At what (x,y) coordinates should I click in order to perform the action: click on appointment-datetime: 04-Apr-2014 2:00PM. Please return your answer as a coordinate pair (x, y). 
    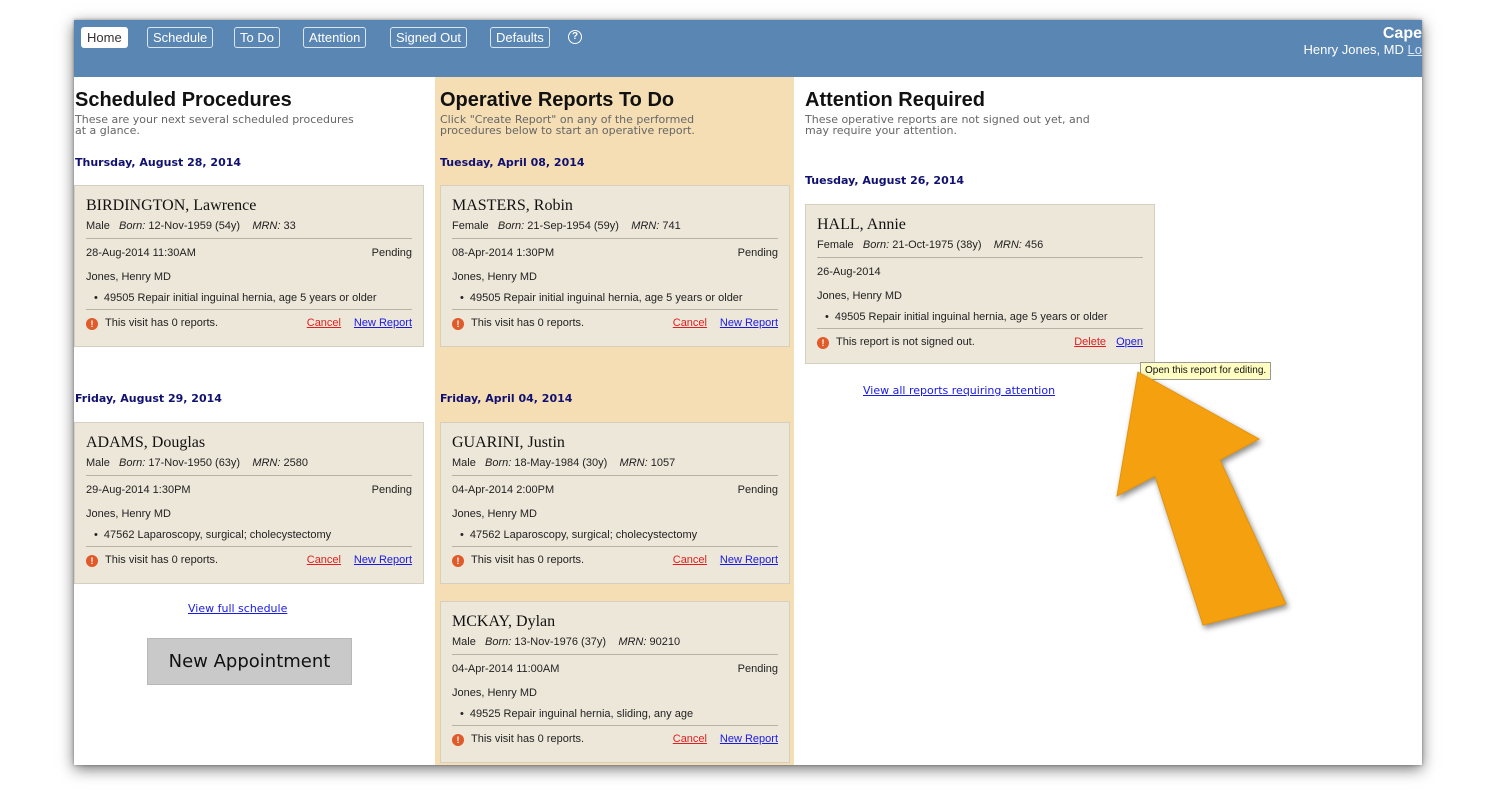
    Looking at the image, I should click on (503, 490).